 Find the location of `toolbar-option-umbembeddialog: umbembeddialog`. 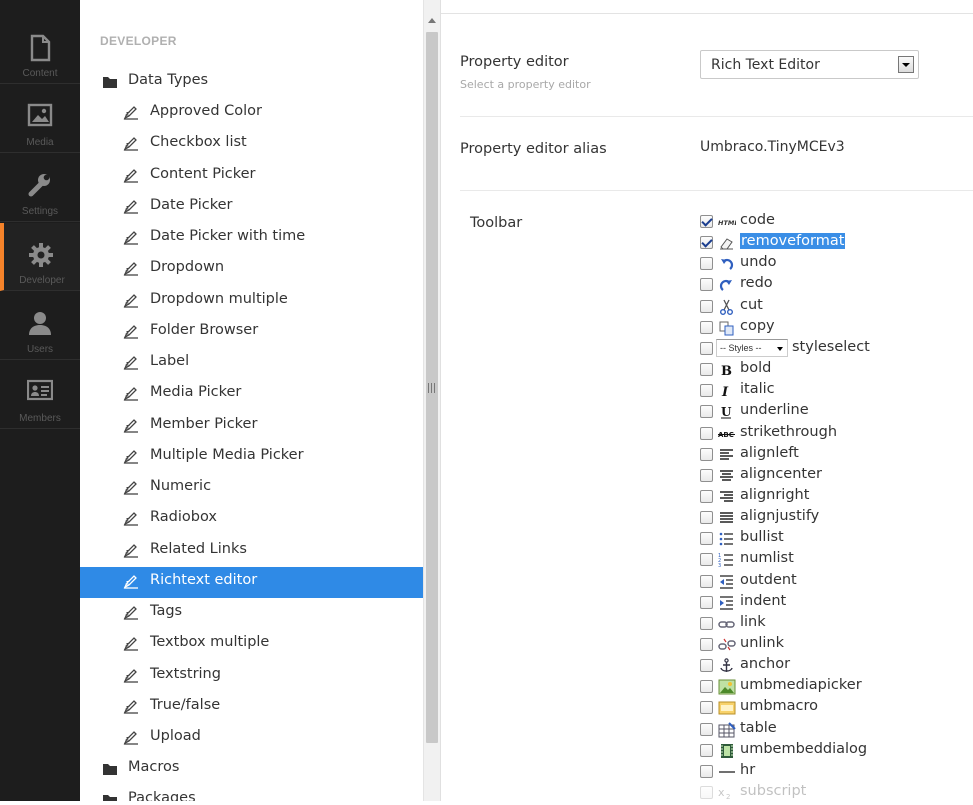

toolbar-option-umbembeddialog: umbembeddialog is located at coordinates (836, 750).